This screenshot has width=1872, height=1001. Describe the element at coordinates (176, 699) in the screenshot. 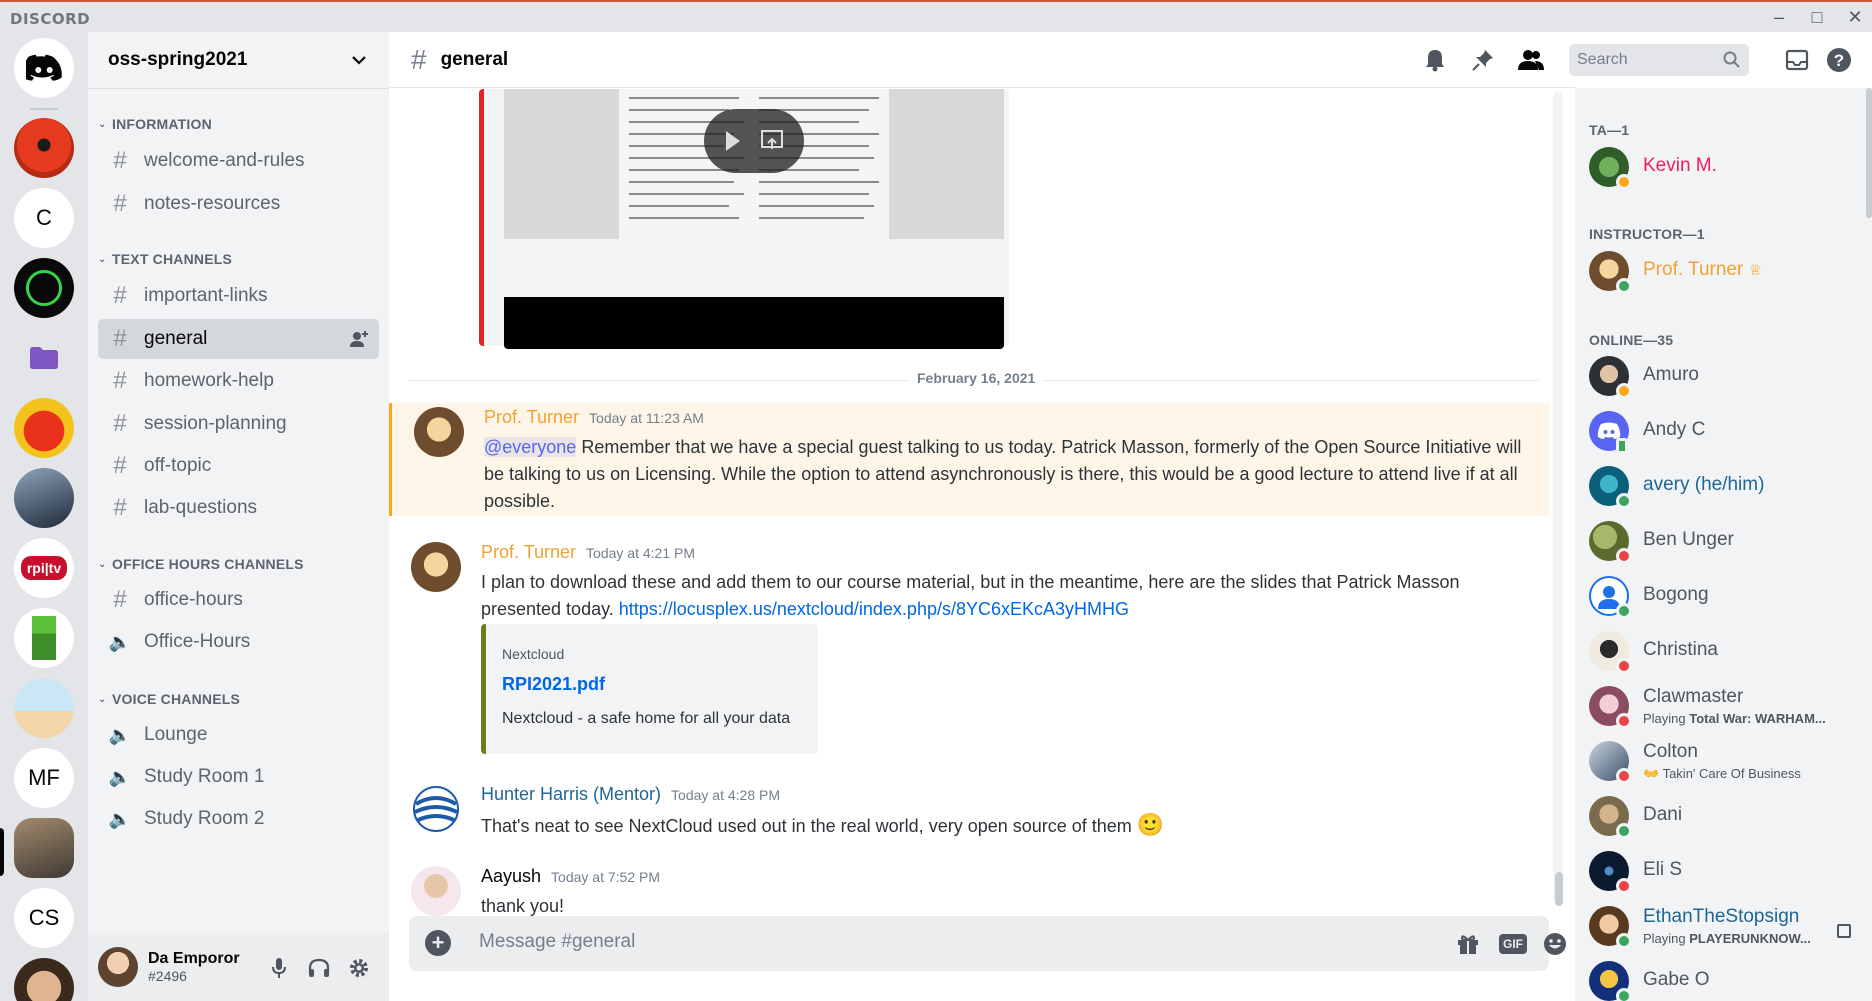

I see `category-label: VOICE CHANNELS` at that location.